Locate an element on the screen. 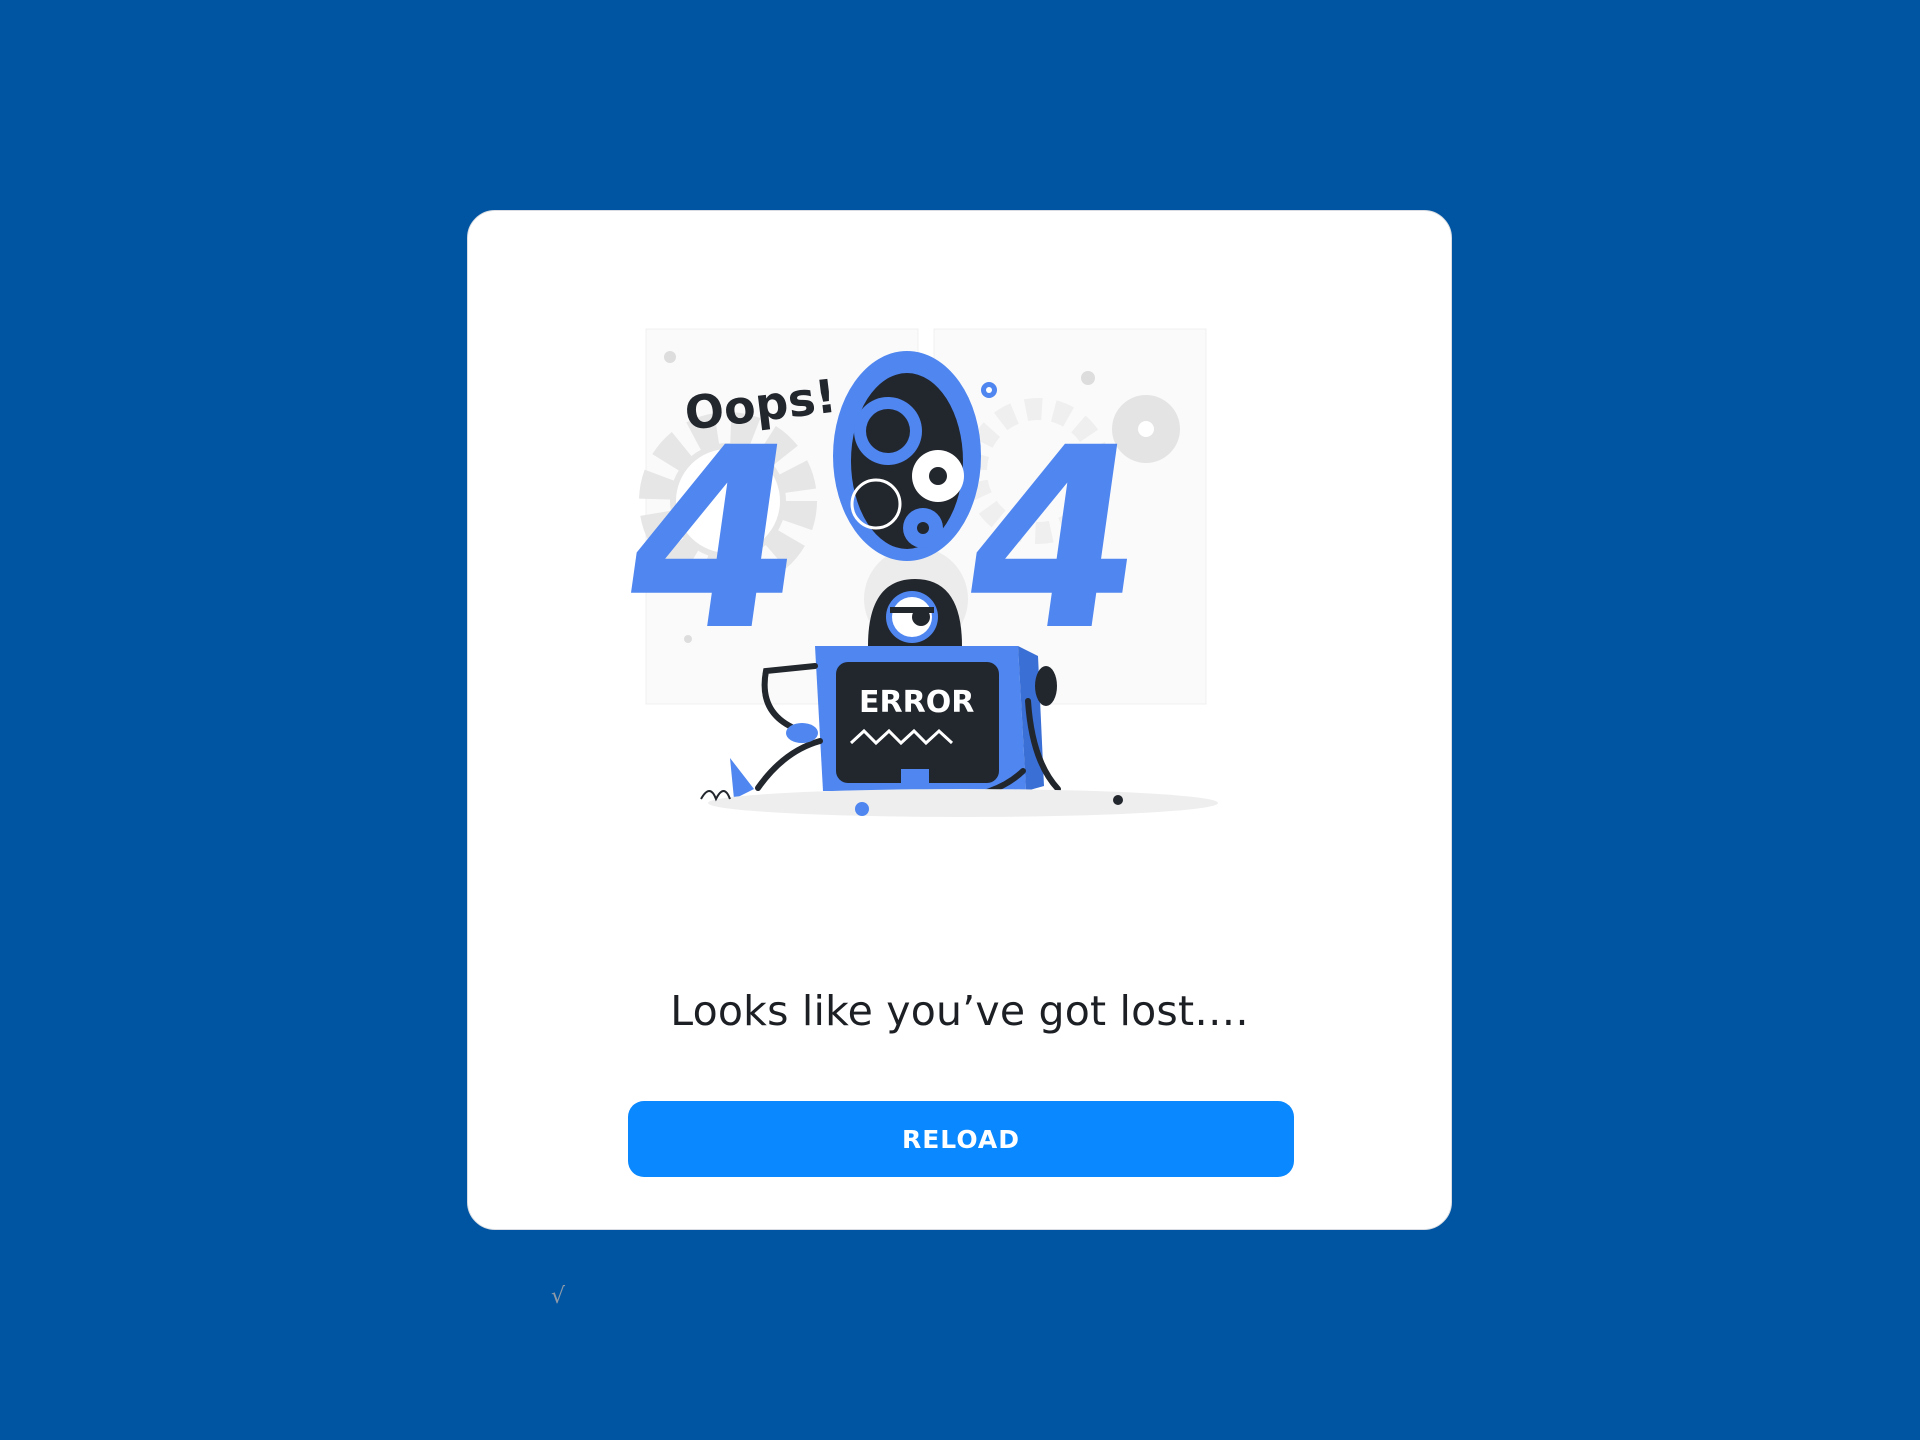 The image size is (1920, 1440). scribble-icon is located at coordinates (715, 796).